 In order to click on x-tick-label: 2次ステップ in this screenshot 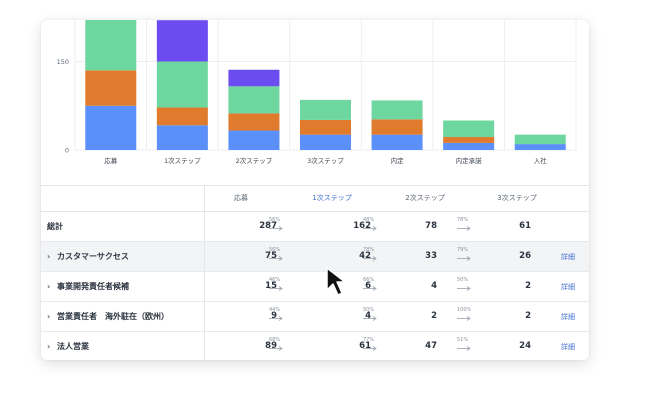, I will do `click(254, 160)`.